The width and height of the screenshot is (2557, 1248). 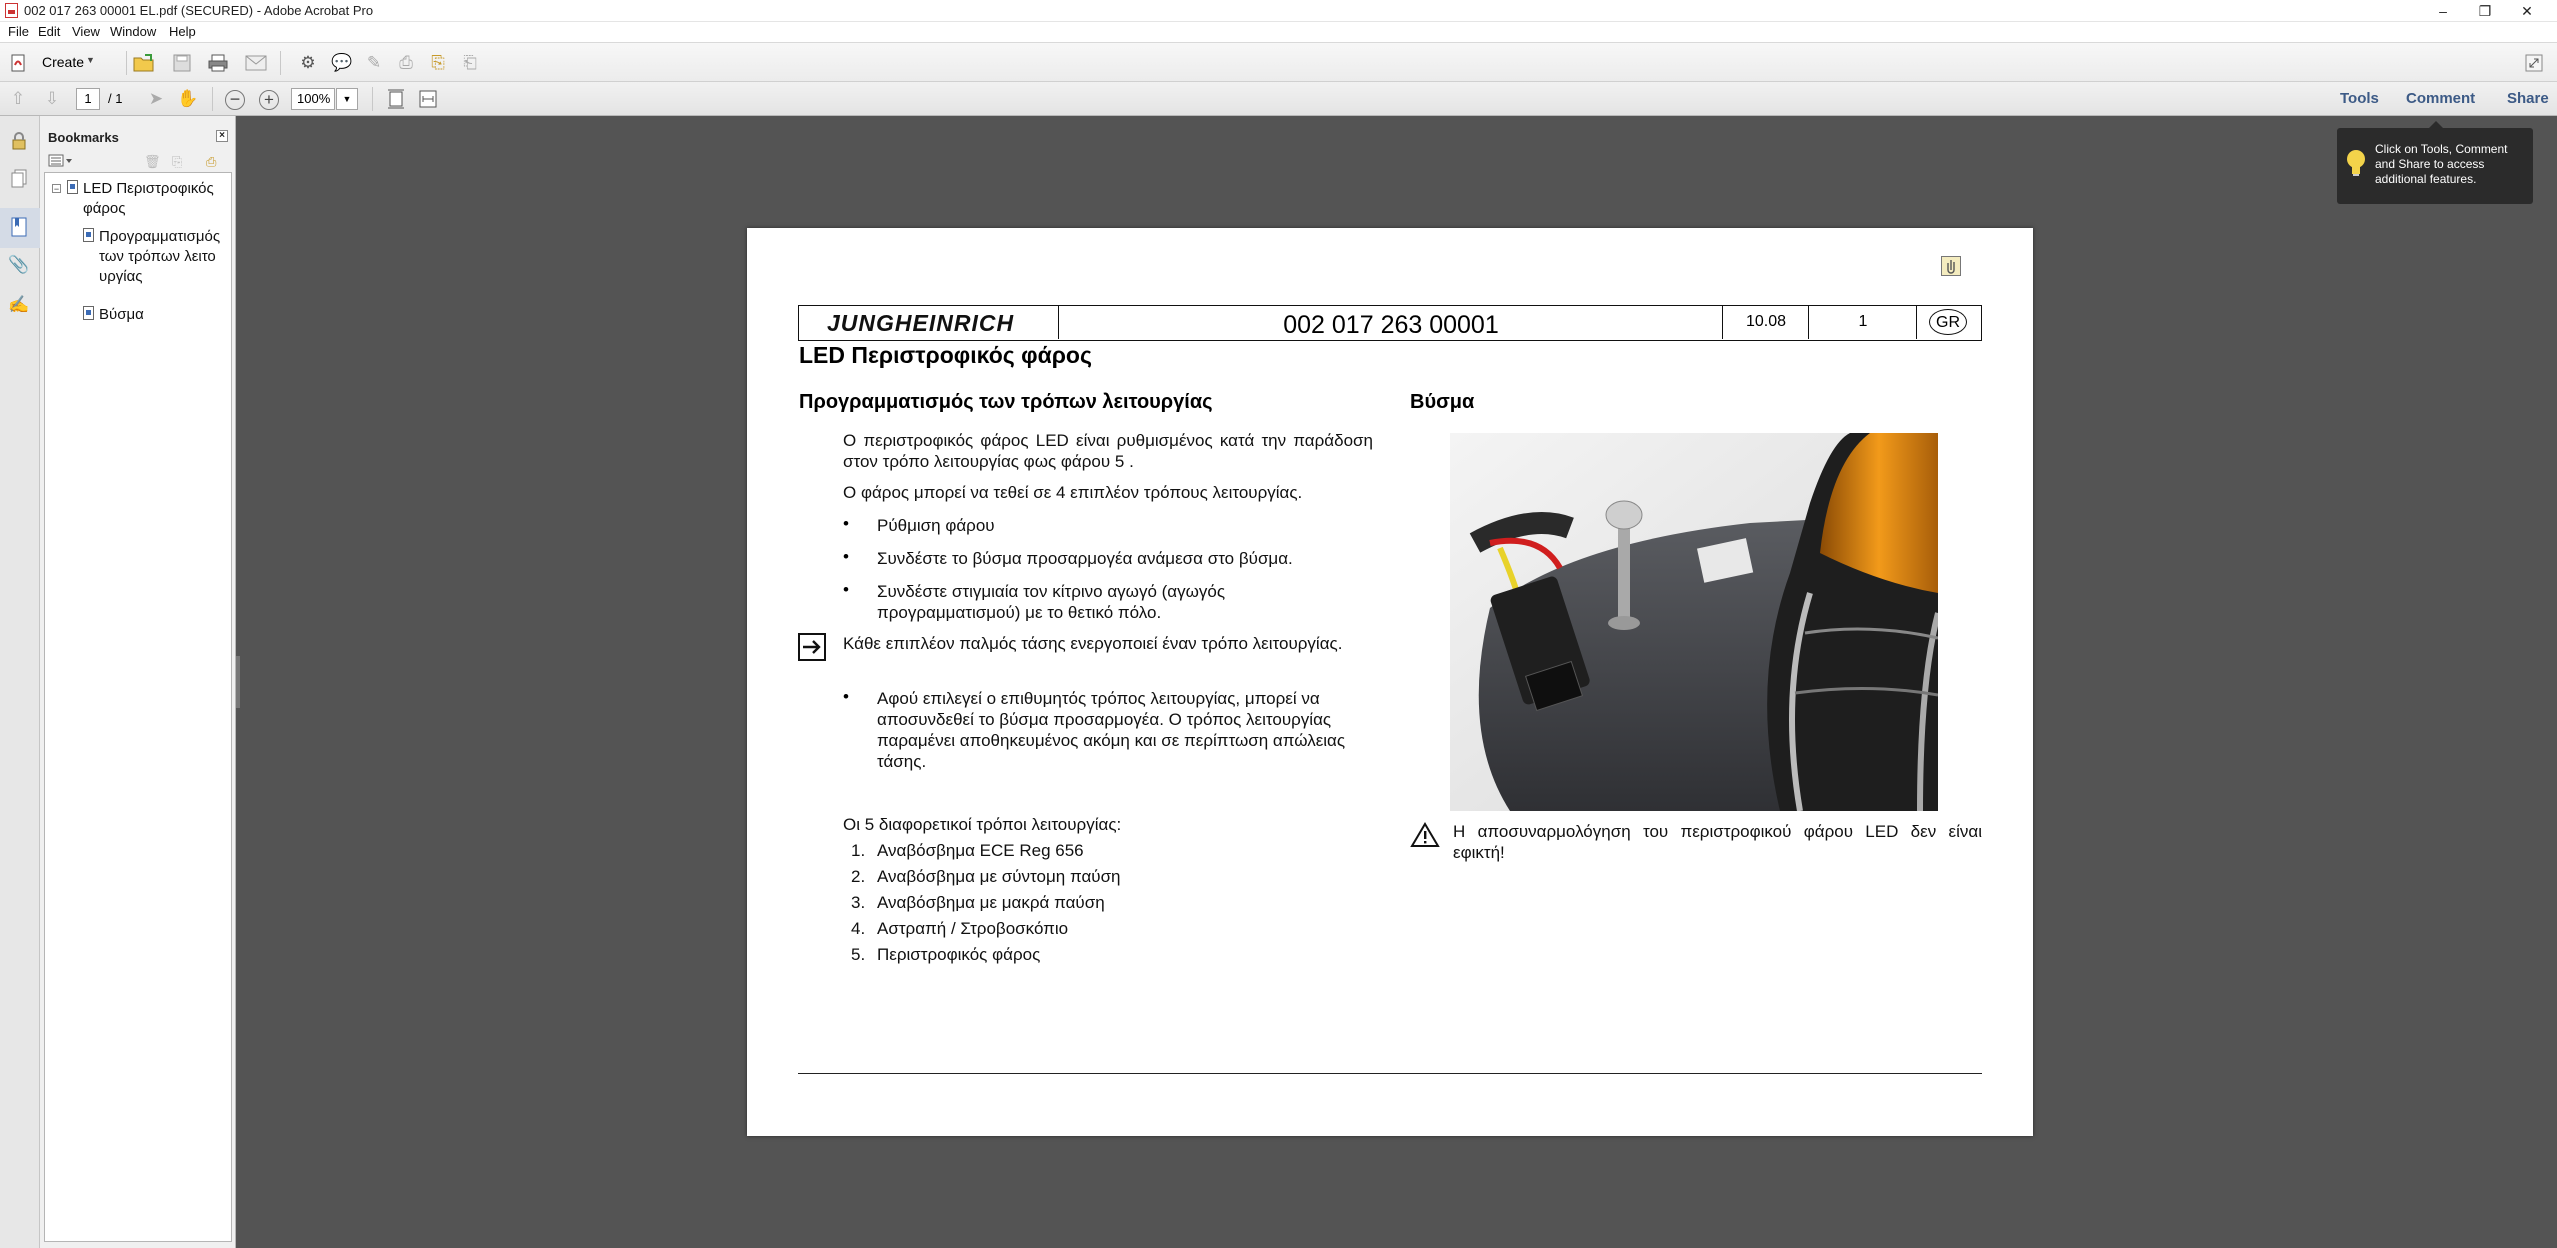 I want to click on create-button: Create ▼, so click(x=53, y=63).